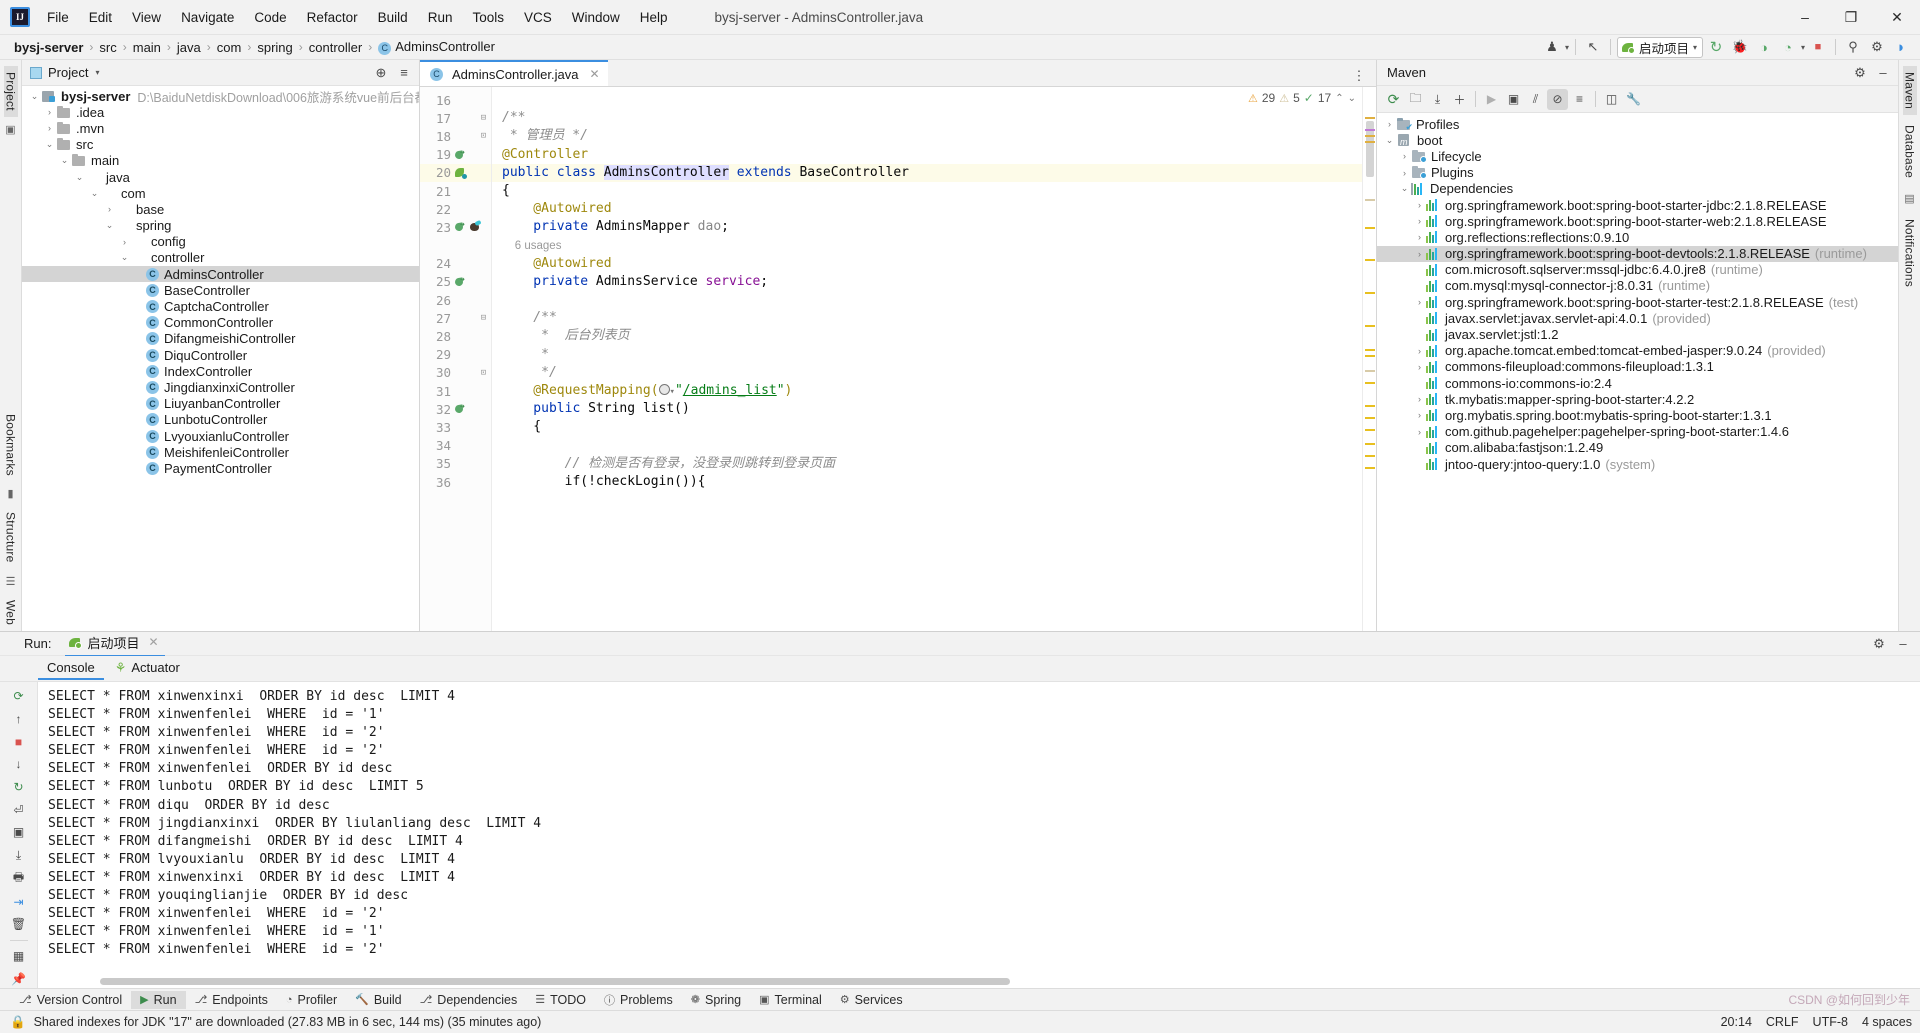 Image resolution: width=1920 pixels, height=1033 pixels. I want to click on code-line: private AdminsService service;, so click(927, 282).